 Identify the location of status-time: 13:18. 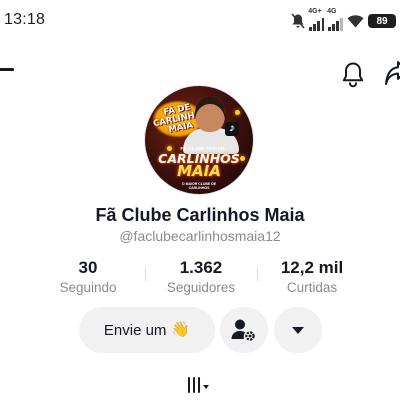
(25, 19).